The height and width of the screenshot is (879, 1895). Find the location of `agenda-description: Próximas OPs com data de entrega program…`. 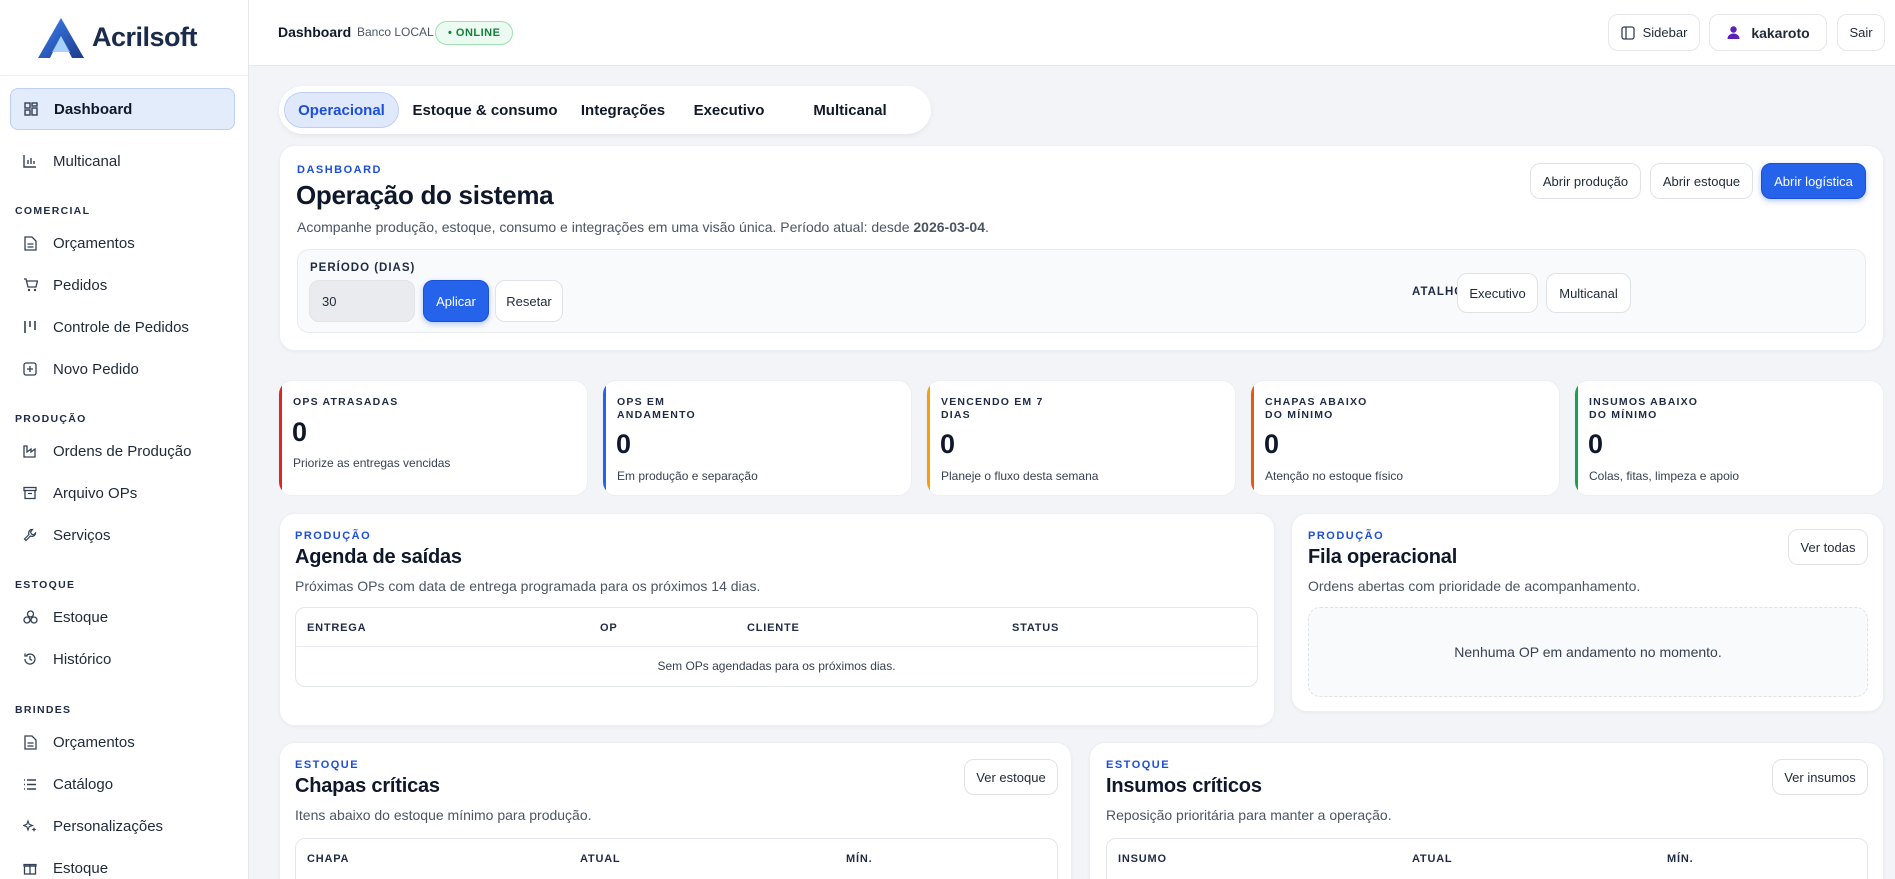

agenda-description: Próximas OPs com data de entrega program… is located at coordinates (528, 586).